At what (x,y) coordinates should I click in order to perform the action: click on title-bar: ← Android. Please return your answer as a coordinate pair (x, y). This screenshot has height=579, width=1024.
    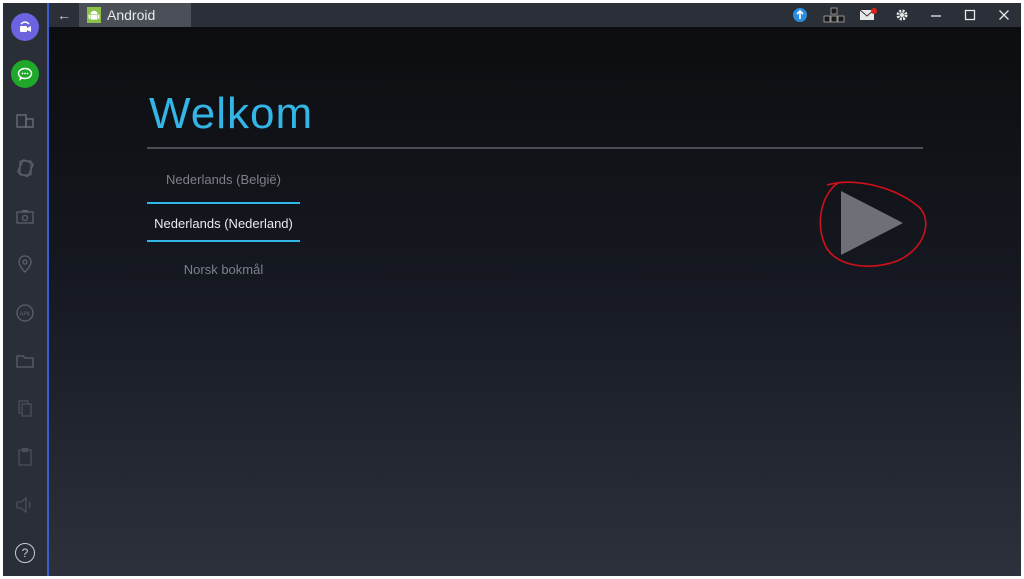
    Looking at the image, I should click on (535, 15).